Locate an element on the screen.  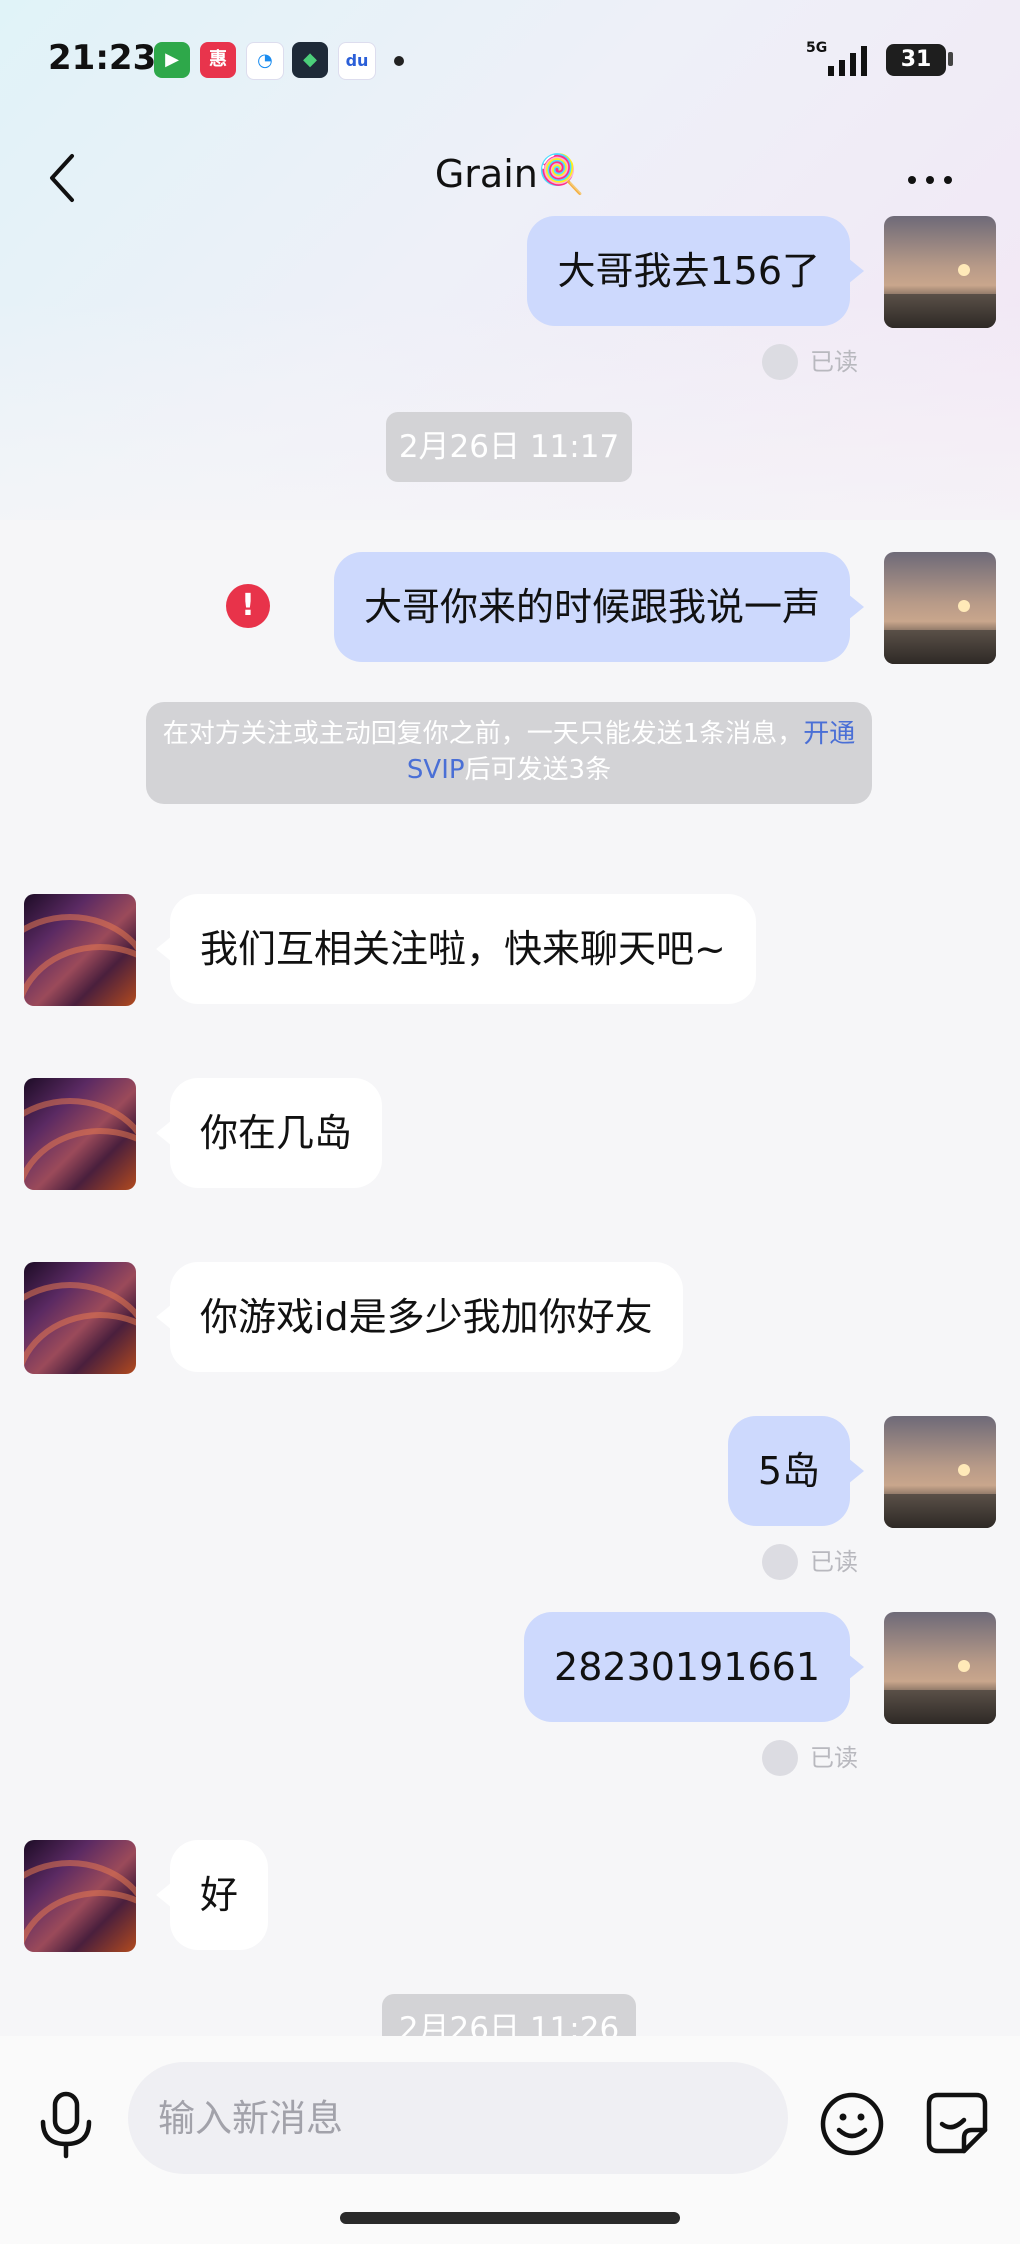
video-app-icon: ▶ is located at coordinates (172, 60).